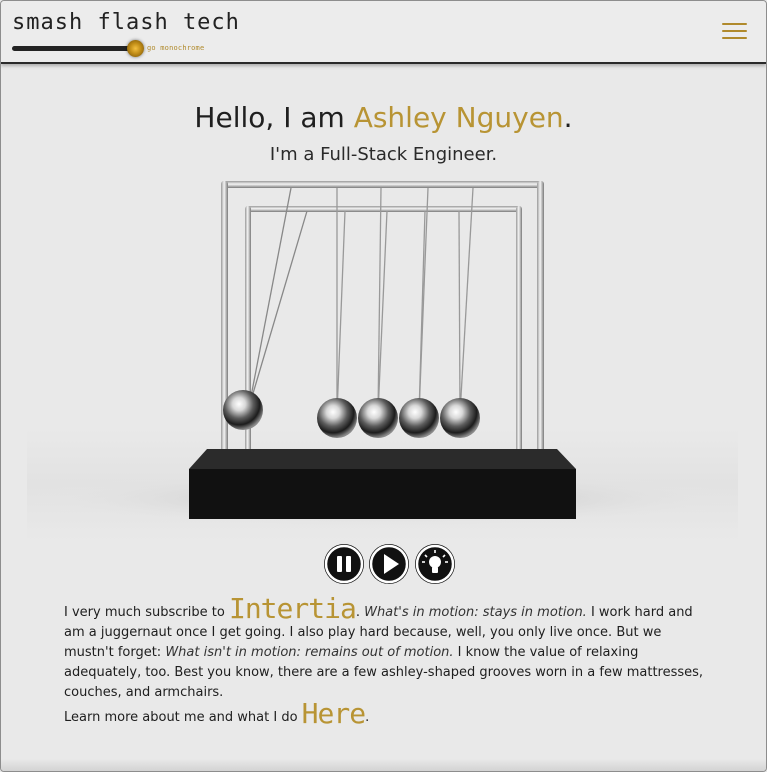 The width and height of the screenshot is (767, 772). I want to click on lightbulb-icon, so click(435, 564).